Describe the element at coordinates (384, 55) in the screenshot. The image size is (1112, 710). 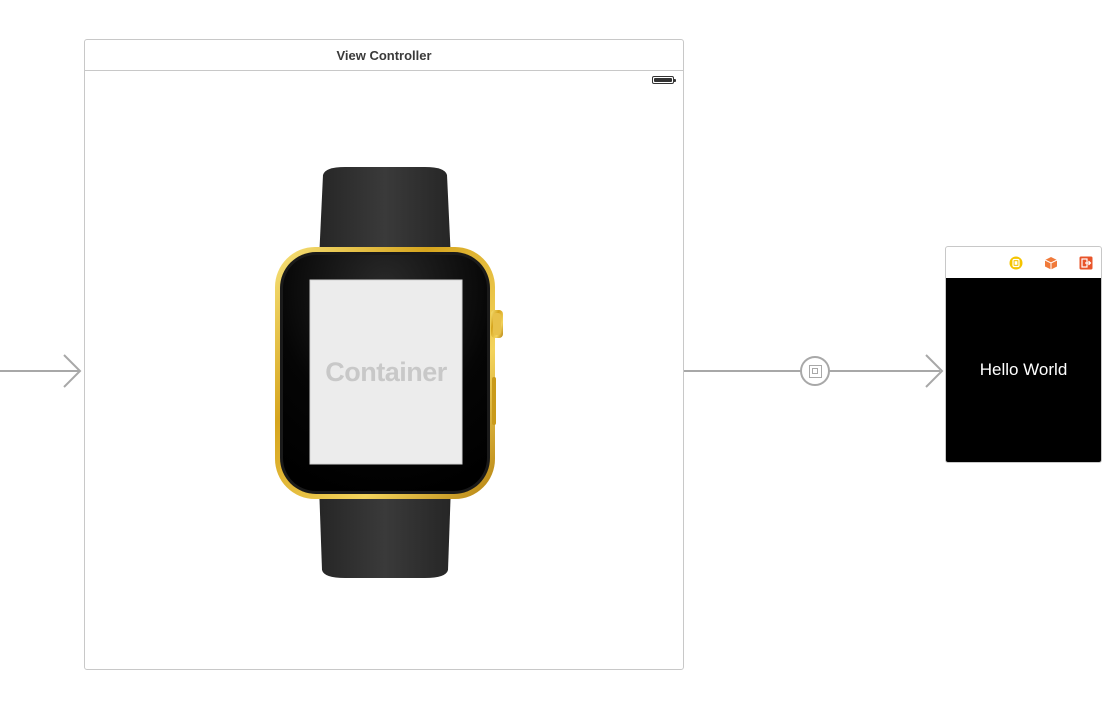
I see `scene-title: View Controller` at that location.